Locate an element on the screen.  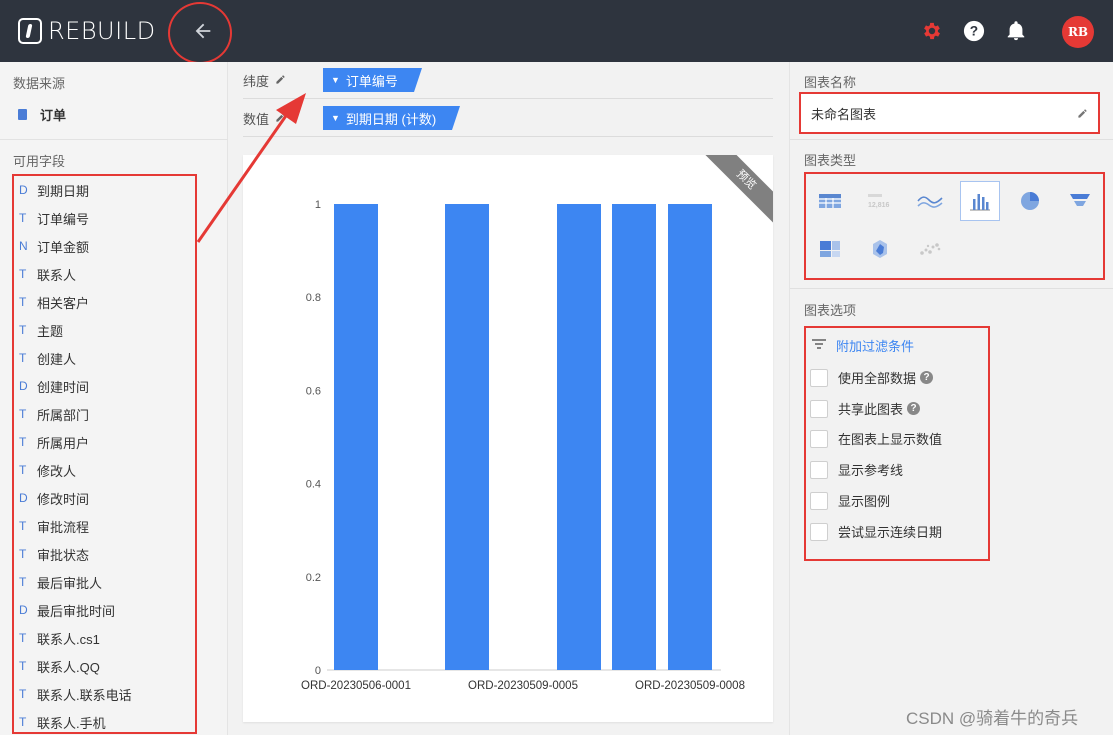
bar-chart-icon is located at coordinates (980, 201).